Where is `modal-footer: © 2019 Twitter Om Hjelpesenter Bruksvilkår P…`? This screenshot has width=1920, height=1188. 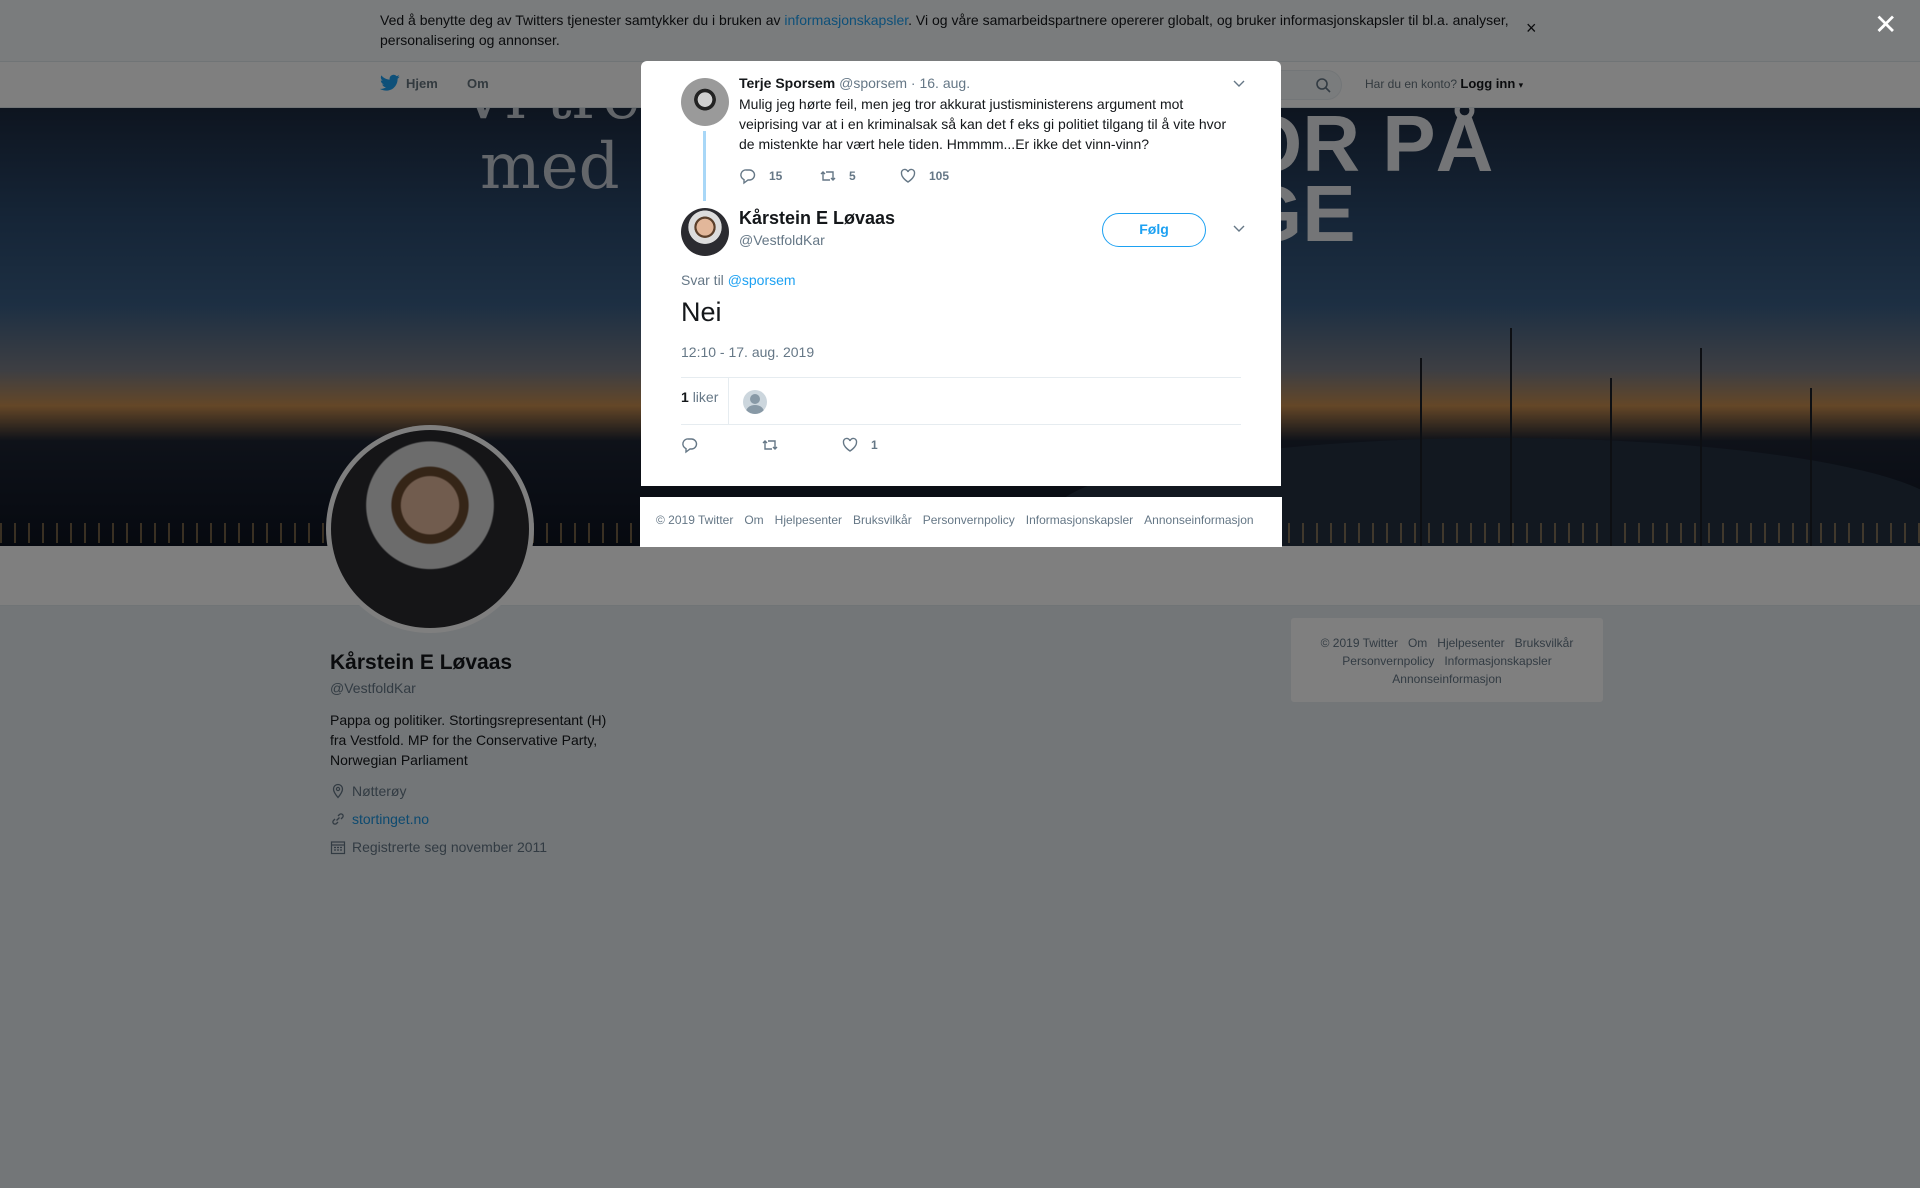
modal-footer: © 2019 Twitter Om Hjelpesenter Bruksvilkår P… is located at coordinates (961, 522).